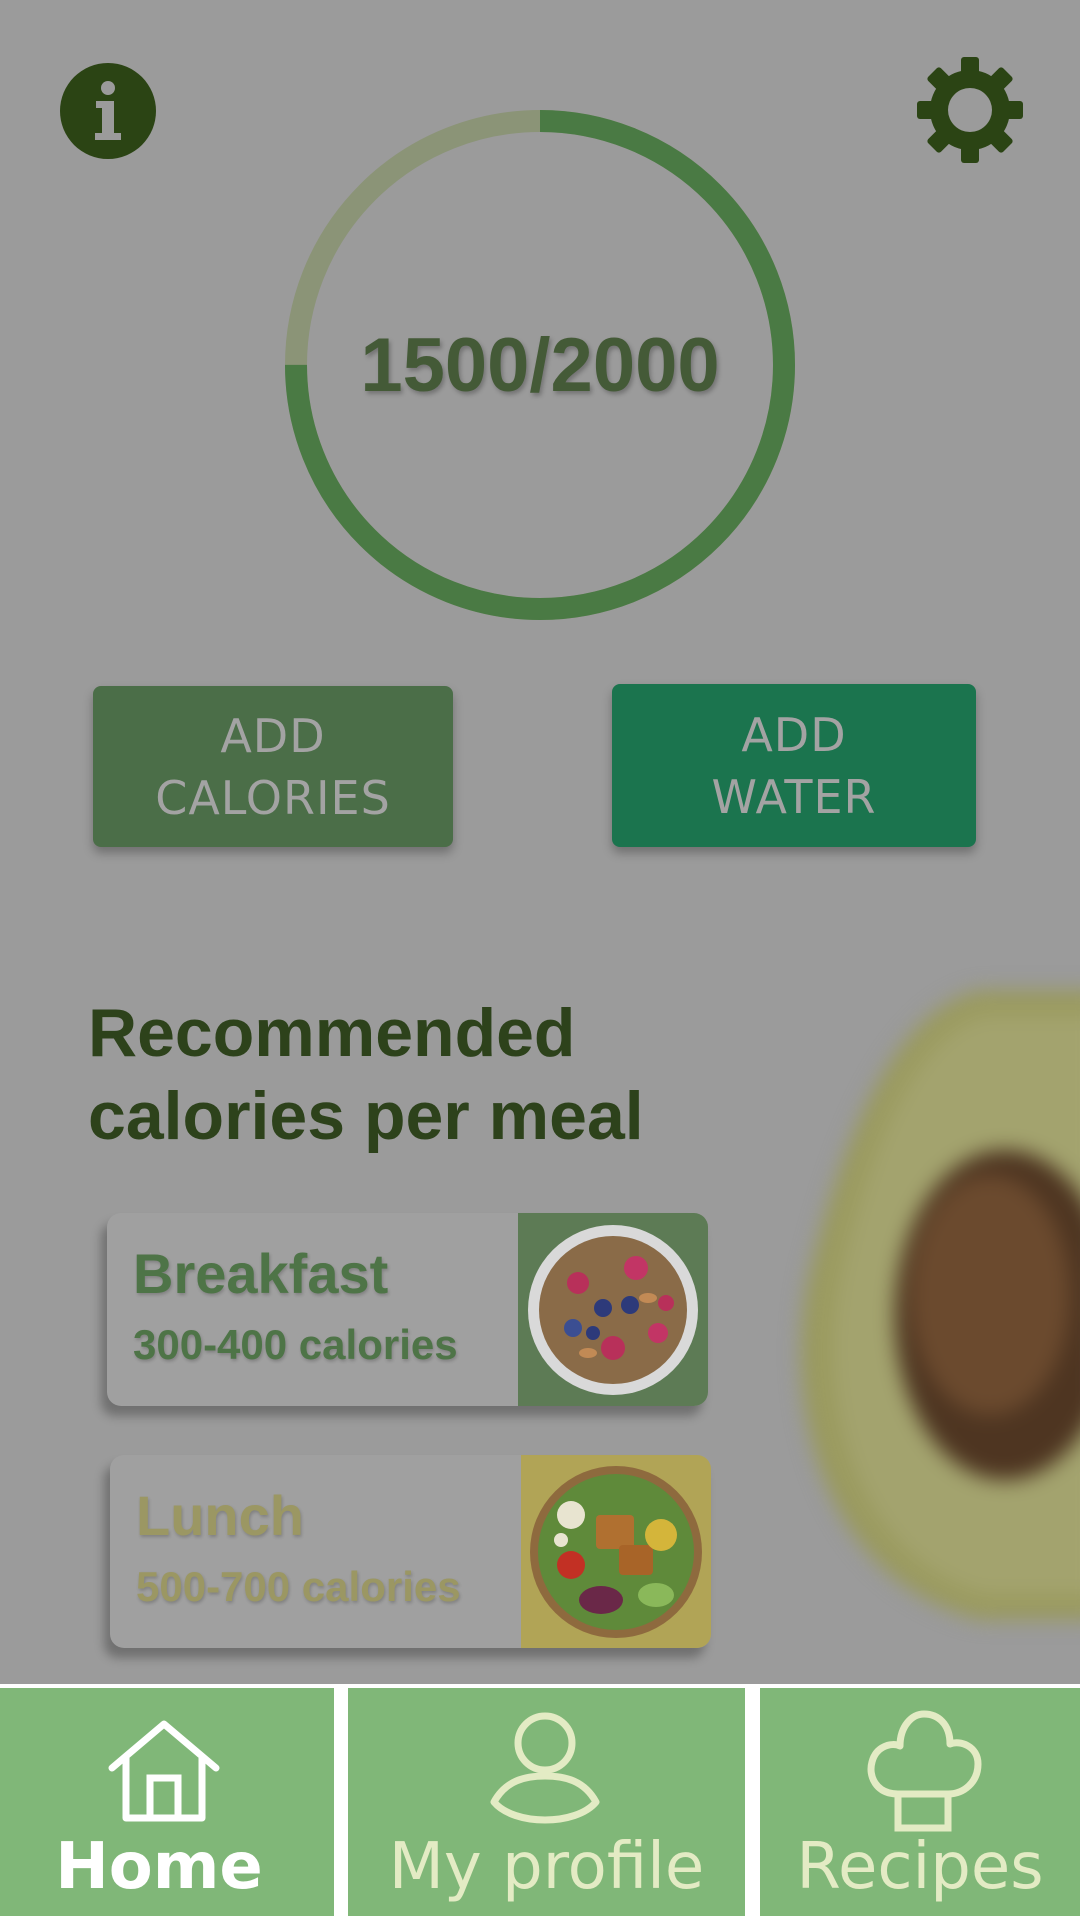 Image resolution: width=1080 pixels, height=1920 pixels. Describe the element at coordinates (545, 1768) in the screenshot. I see `user-icon` at that location.